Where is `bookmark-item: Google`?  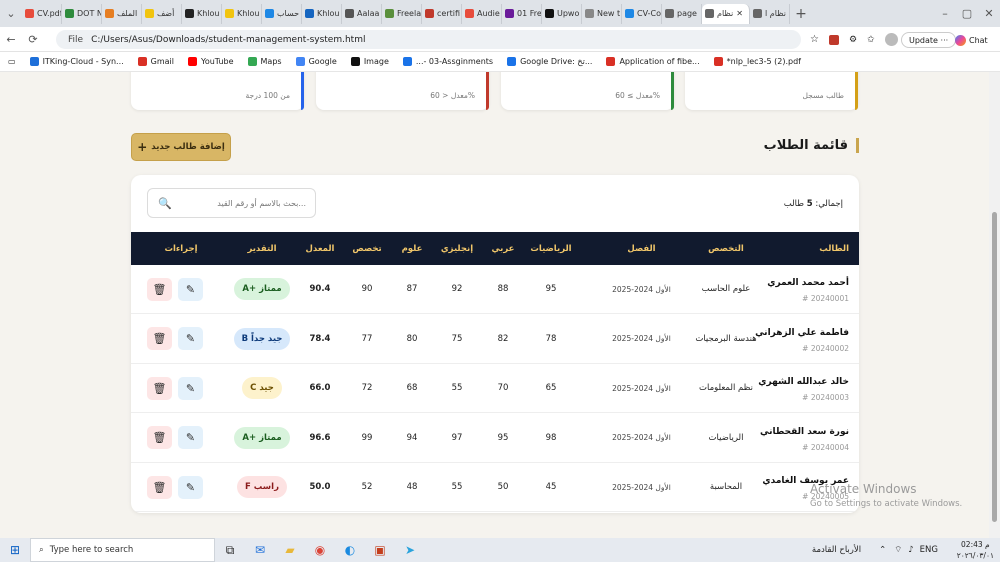
bookmark-item: Google is located at coordinates (316, 61).